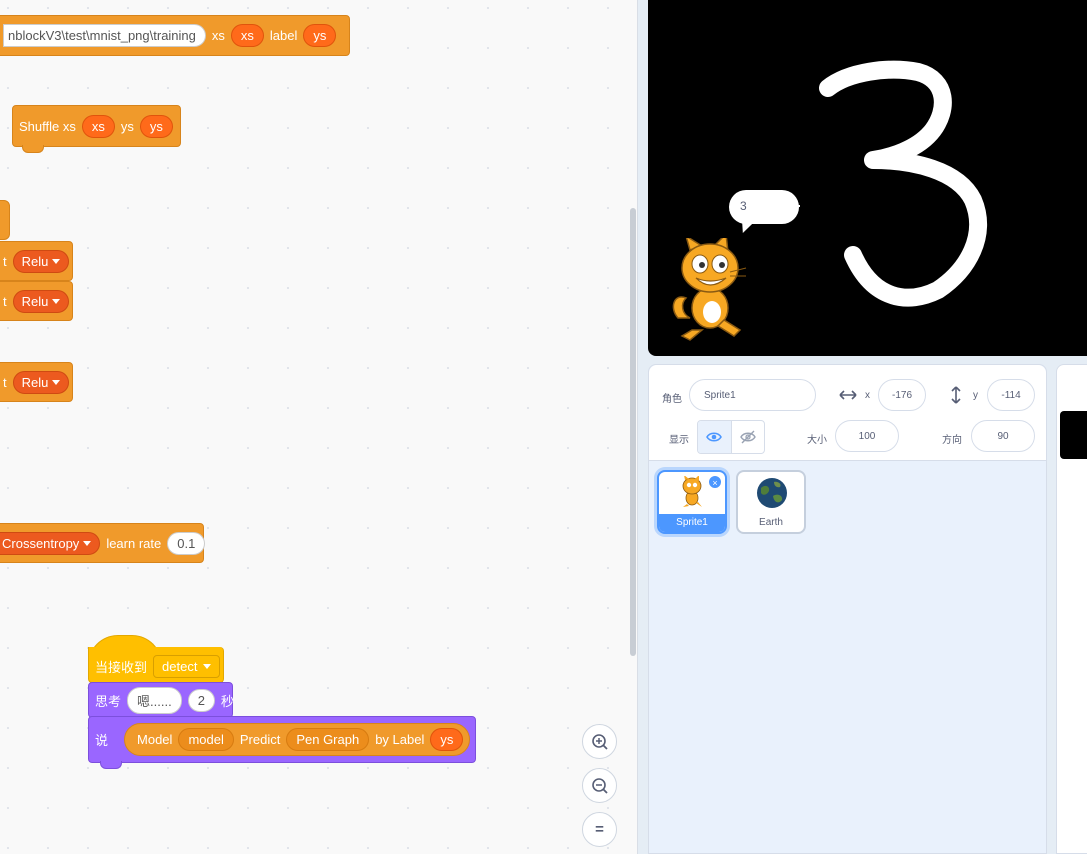 Image resolution: width=1087 pixels, height=854 pixels. Describe the element at coordinates (400, 739) in the screenshot. I see `by-label-label: by Label` at that location.